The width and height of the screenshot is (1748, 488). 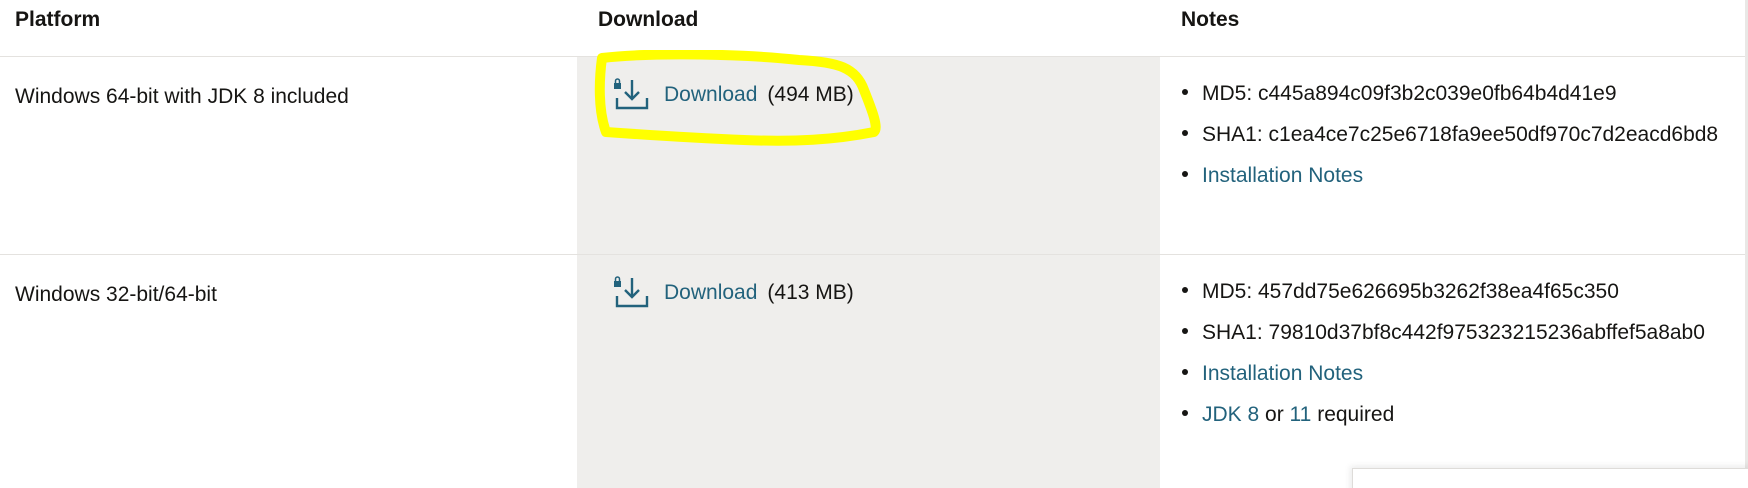 I want to click on overlay-panel-corner, so click(x=1550, y=478).